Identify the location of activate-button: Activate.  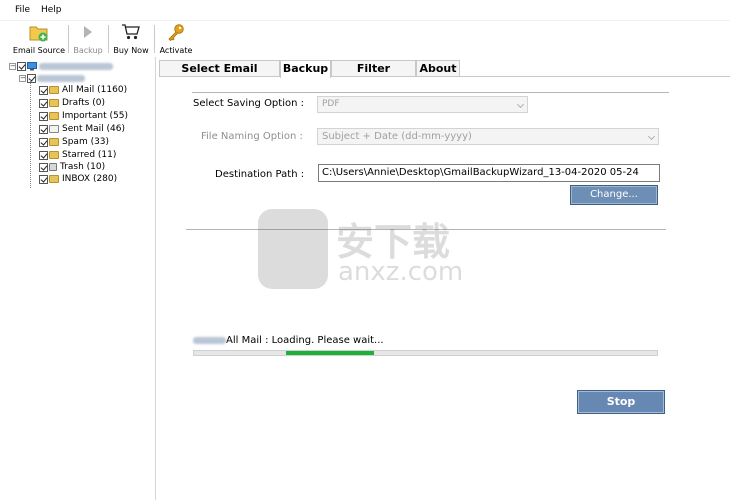
(176, 39).